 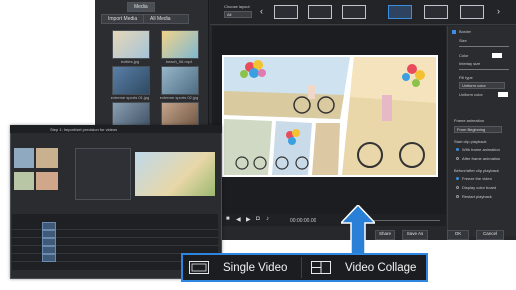 I want to click on media-thumb-beach, so click(x=180, y=44).